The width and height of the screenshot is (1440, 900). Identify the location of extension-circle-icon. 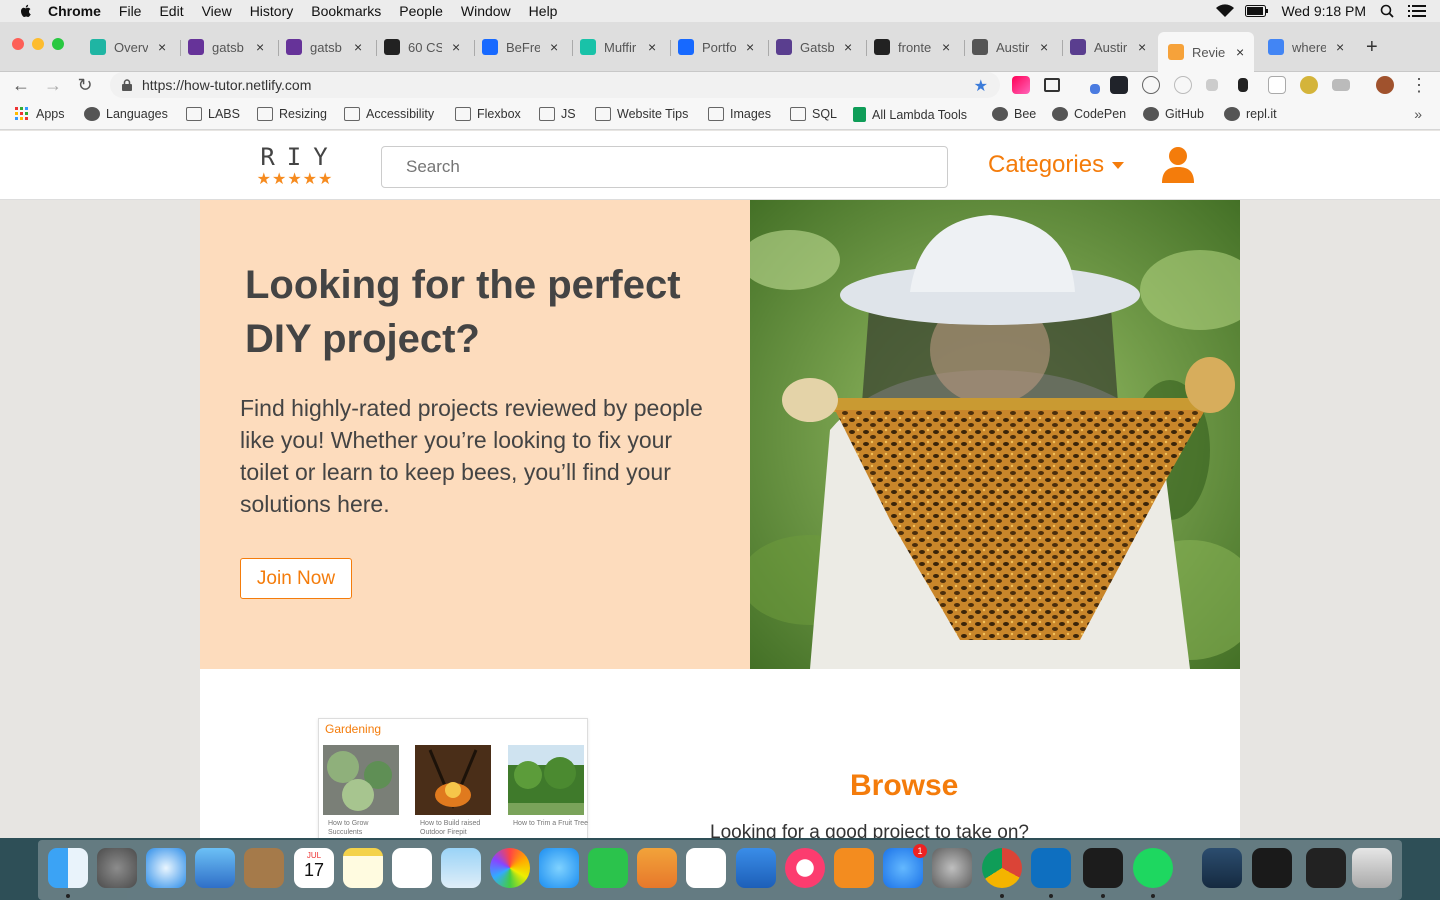
(1151, 85).